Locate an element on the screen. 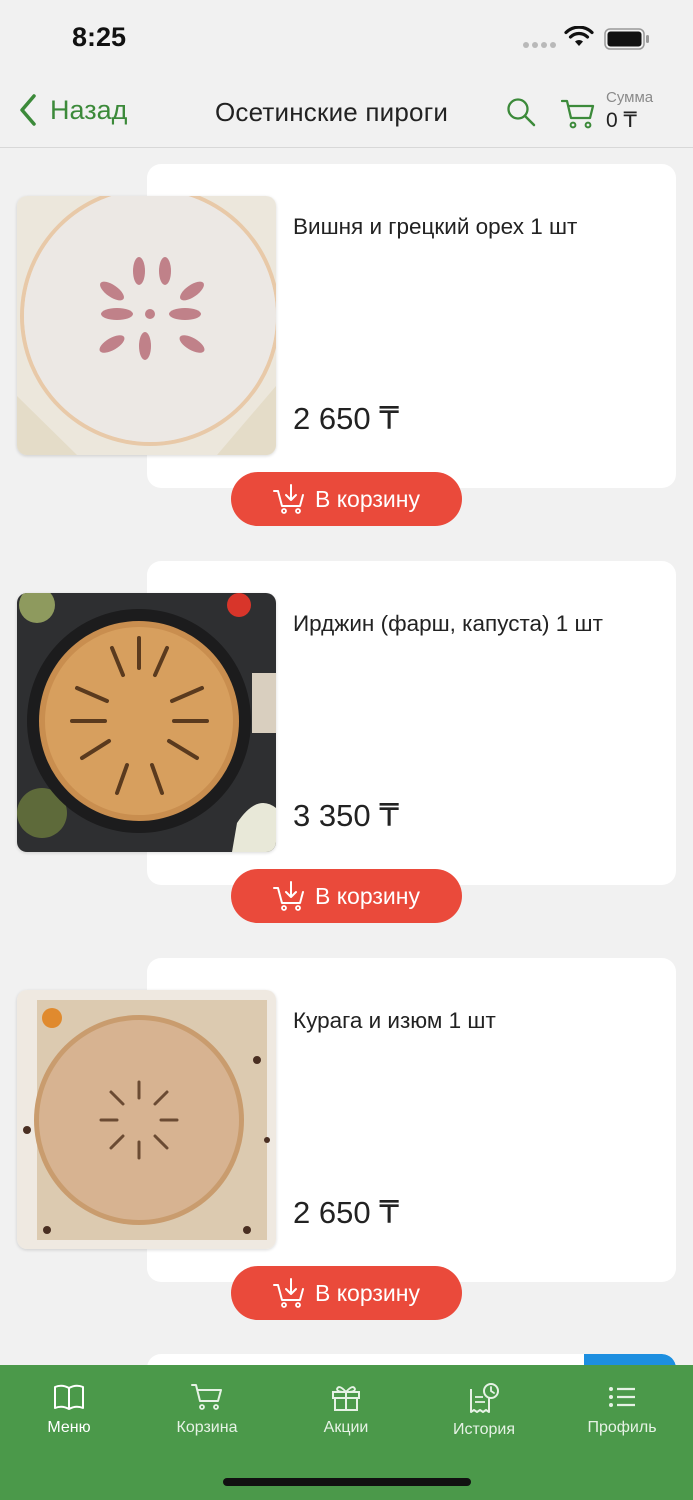 The width and height of the screenshot is (693, 1500). tab-cart: Корзина is located at coordinates (207, 1410).